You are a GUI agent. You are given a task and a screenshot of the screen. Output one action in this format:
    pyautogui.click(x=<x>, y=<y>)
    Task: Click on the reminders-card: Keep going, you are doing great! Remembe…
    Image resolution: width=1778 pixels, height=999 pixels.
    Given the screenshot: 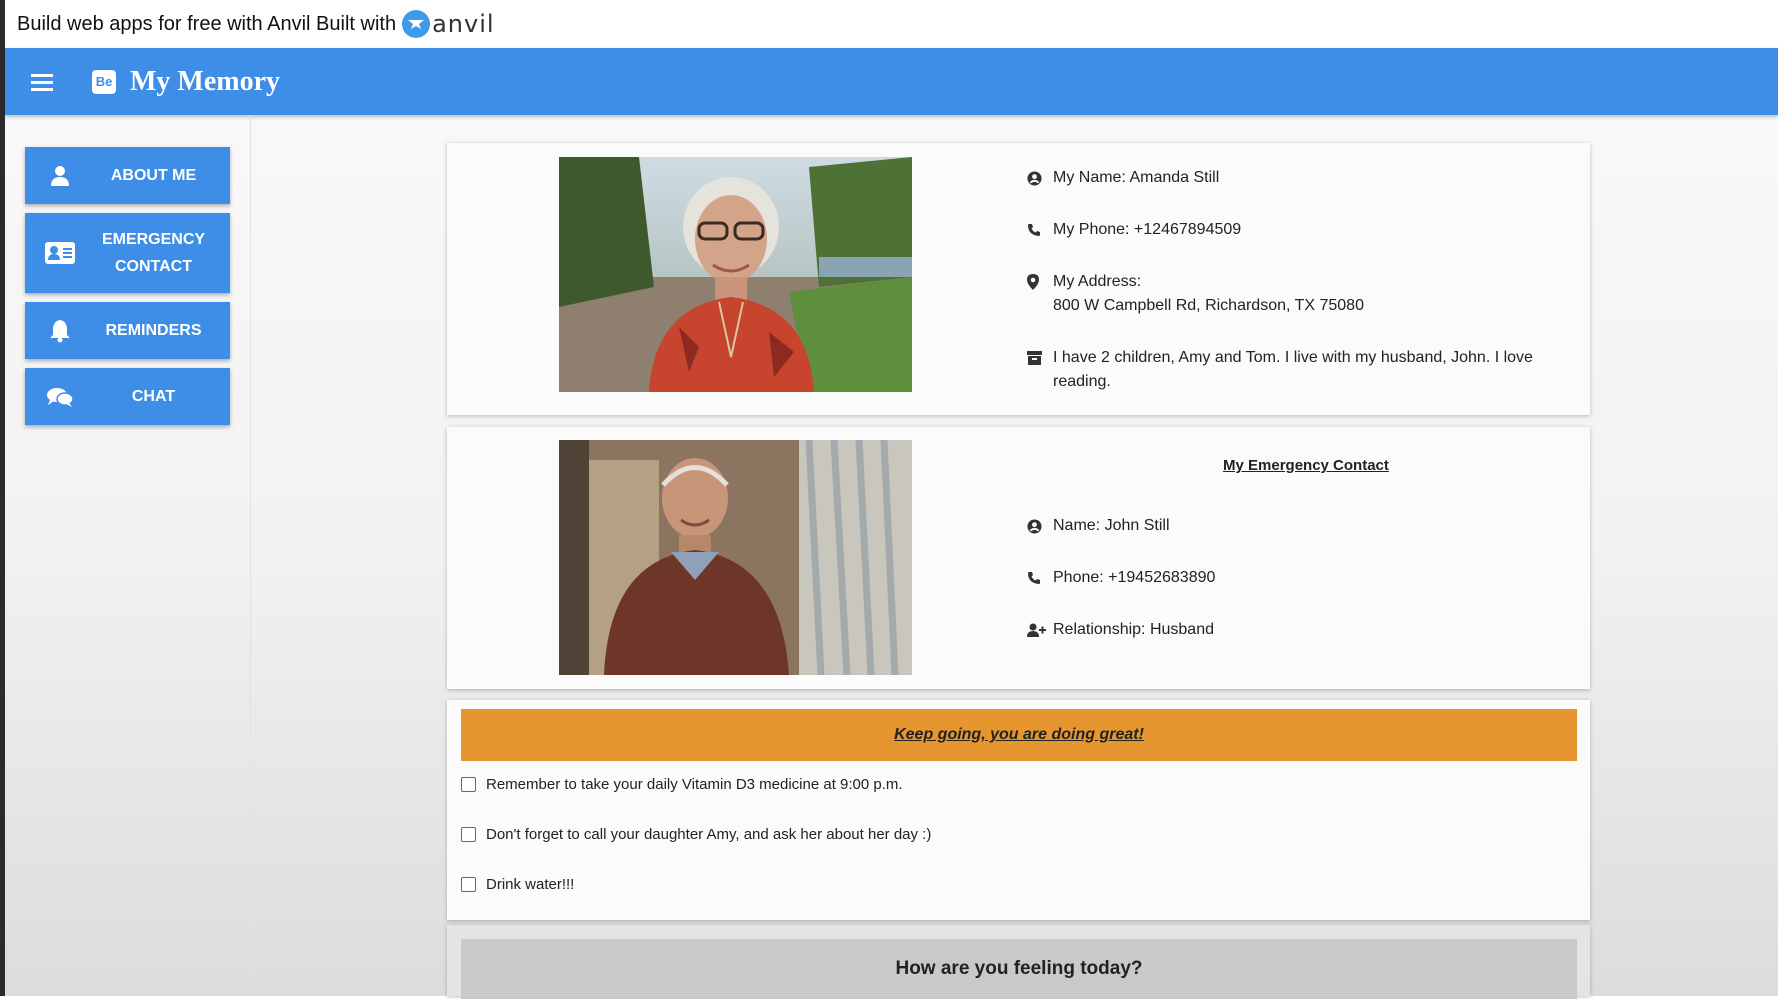 What is the action you would take?
    pyautogui.click(x=1018, y=810)
    